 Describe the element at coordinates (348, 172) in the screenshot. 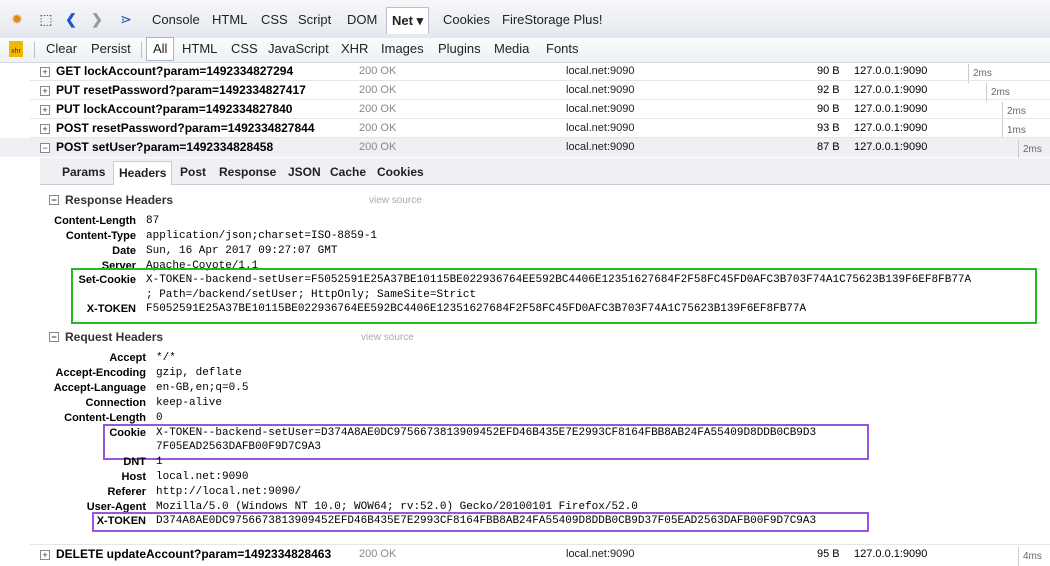

I see `tab-cache: Cache` at that location.